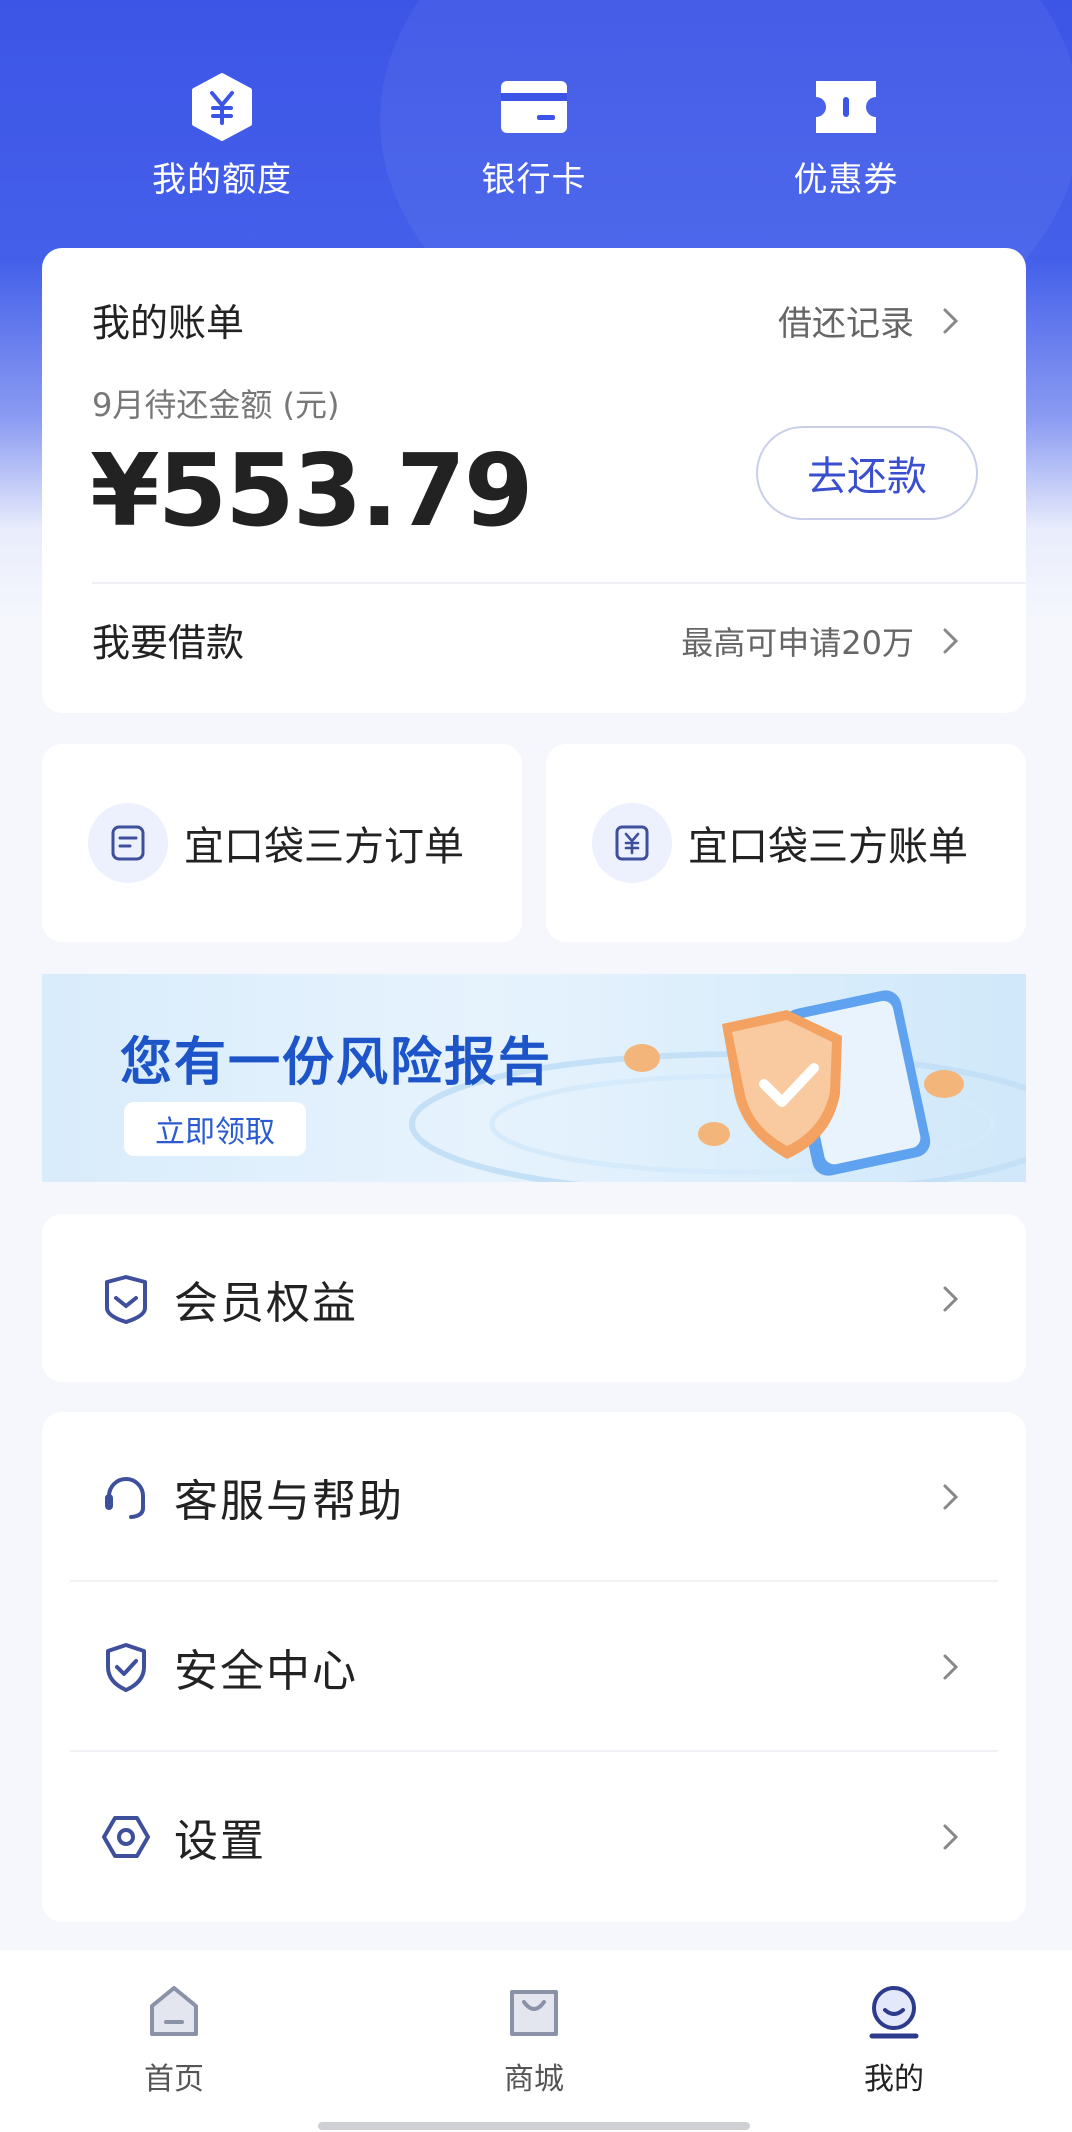 Image resolution: width=1072 pixels, height=2132 pixels. I want to click on risk-report-banner: 您有一份风险报告 立即领取, so click(534, 1078).